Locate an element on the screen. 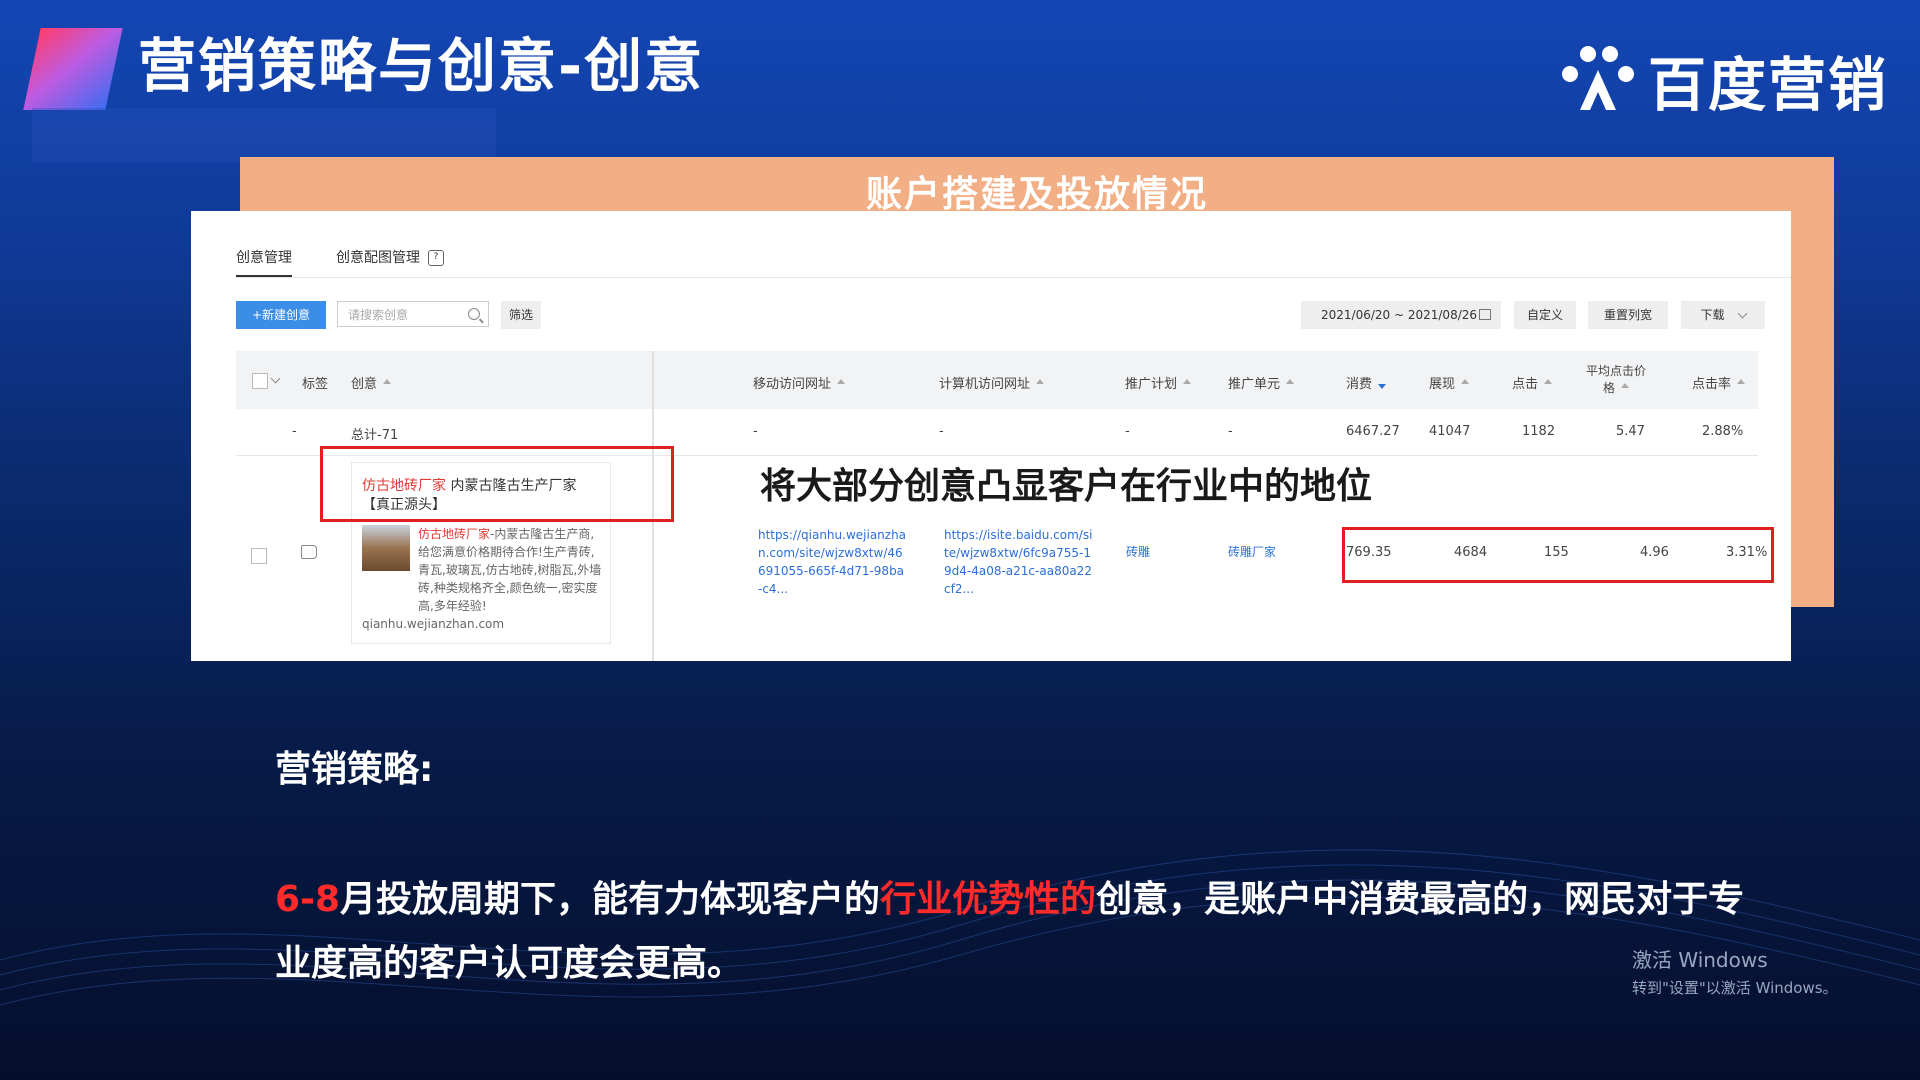 This screenshot has height=1080, width=1920. header-label: 创意 is located at coordinates (364, 384).